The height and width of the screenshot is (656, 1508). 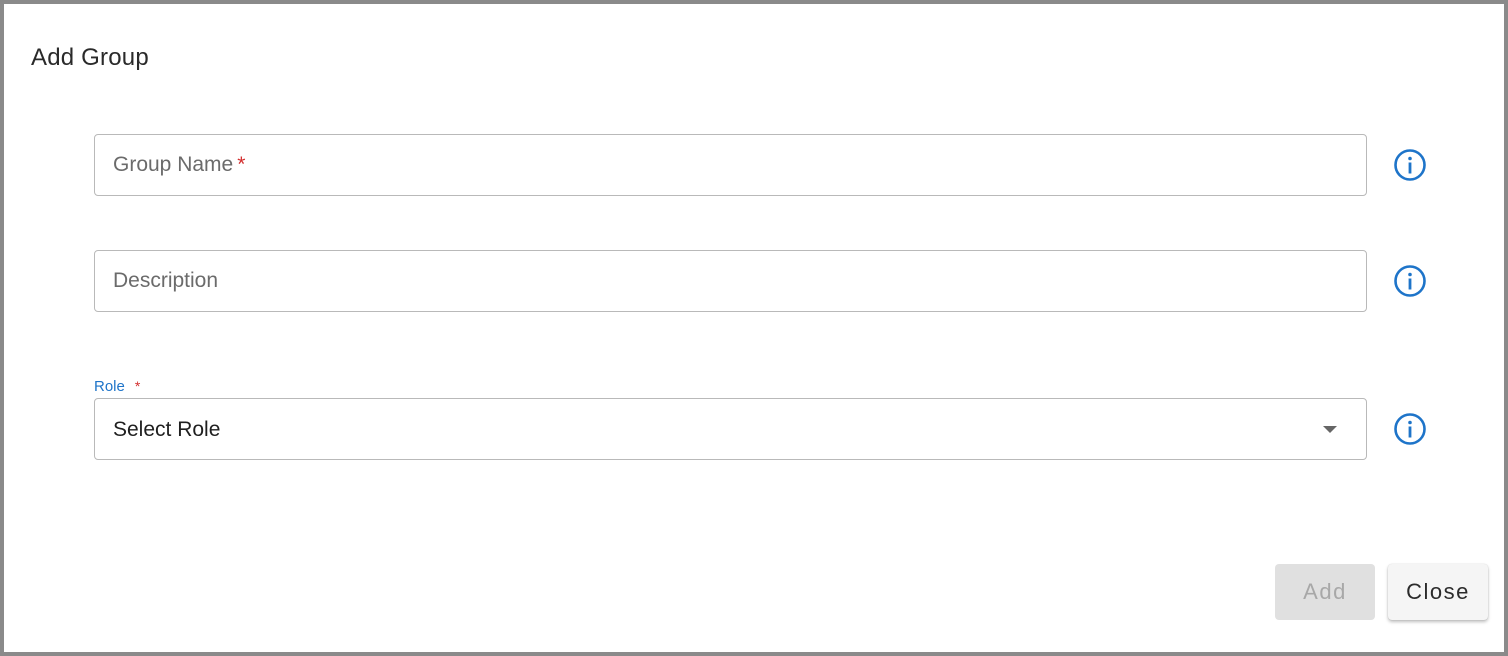 I want to click on description-placeholder: Description, so click(x=166, y=280).